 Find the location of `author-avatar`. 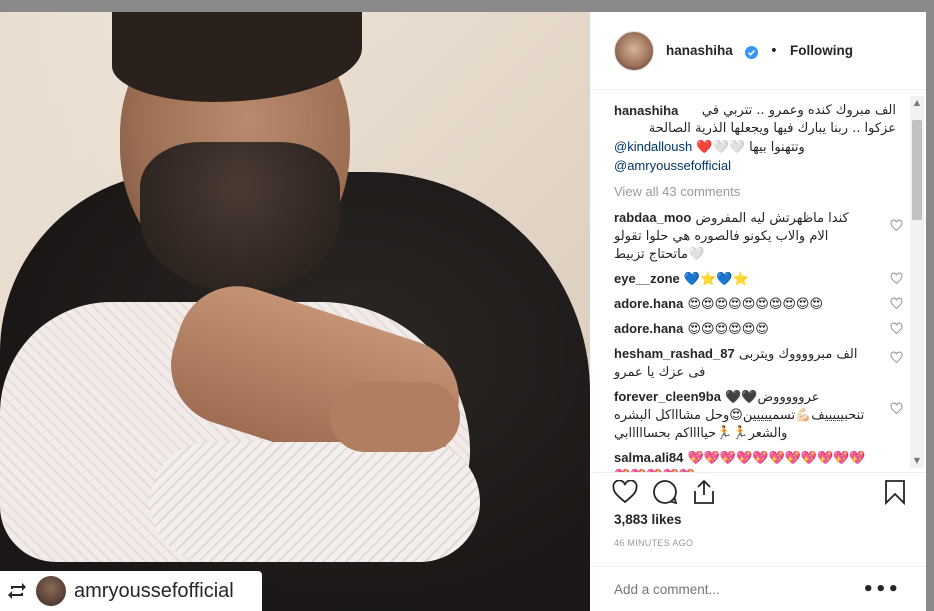

author-avatar is located at coordinates (634, 50).